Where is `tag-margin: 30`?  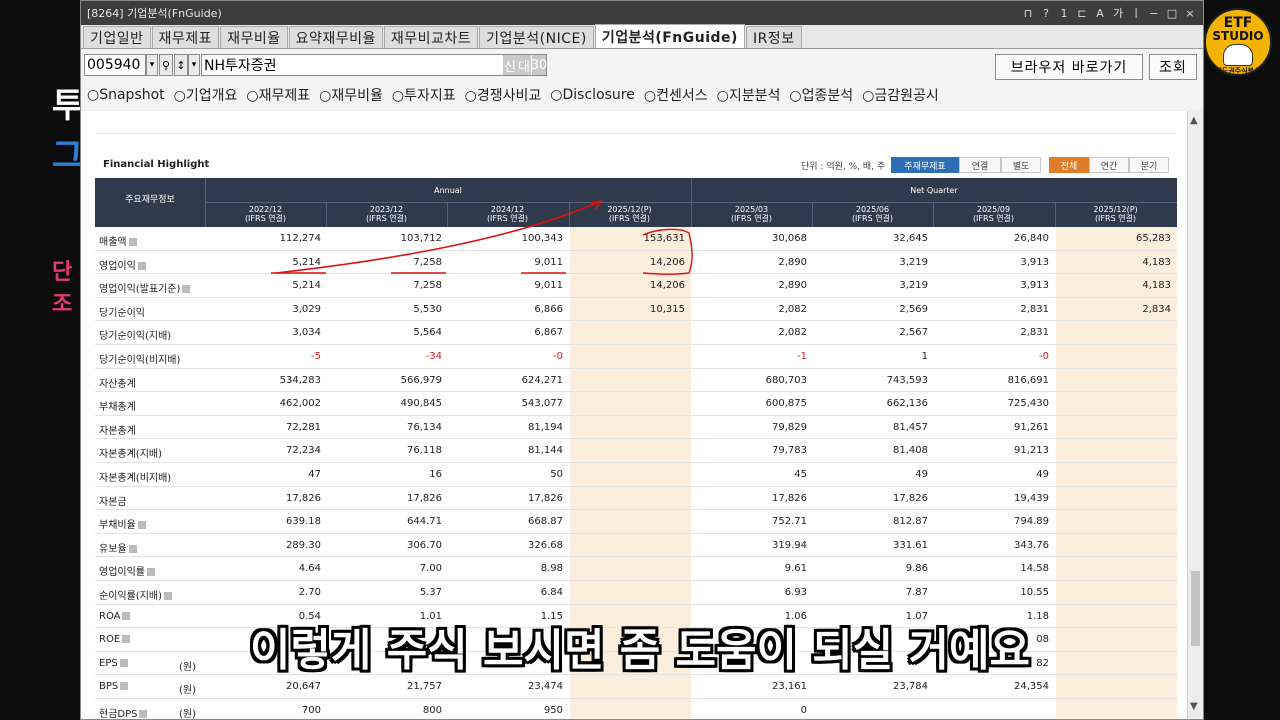
tag-margin: 30 is located at coordinates (539, 65).